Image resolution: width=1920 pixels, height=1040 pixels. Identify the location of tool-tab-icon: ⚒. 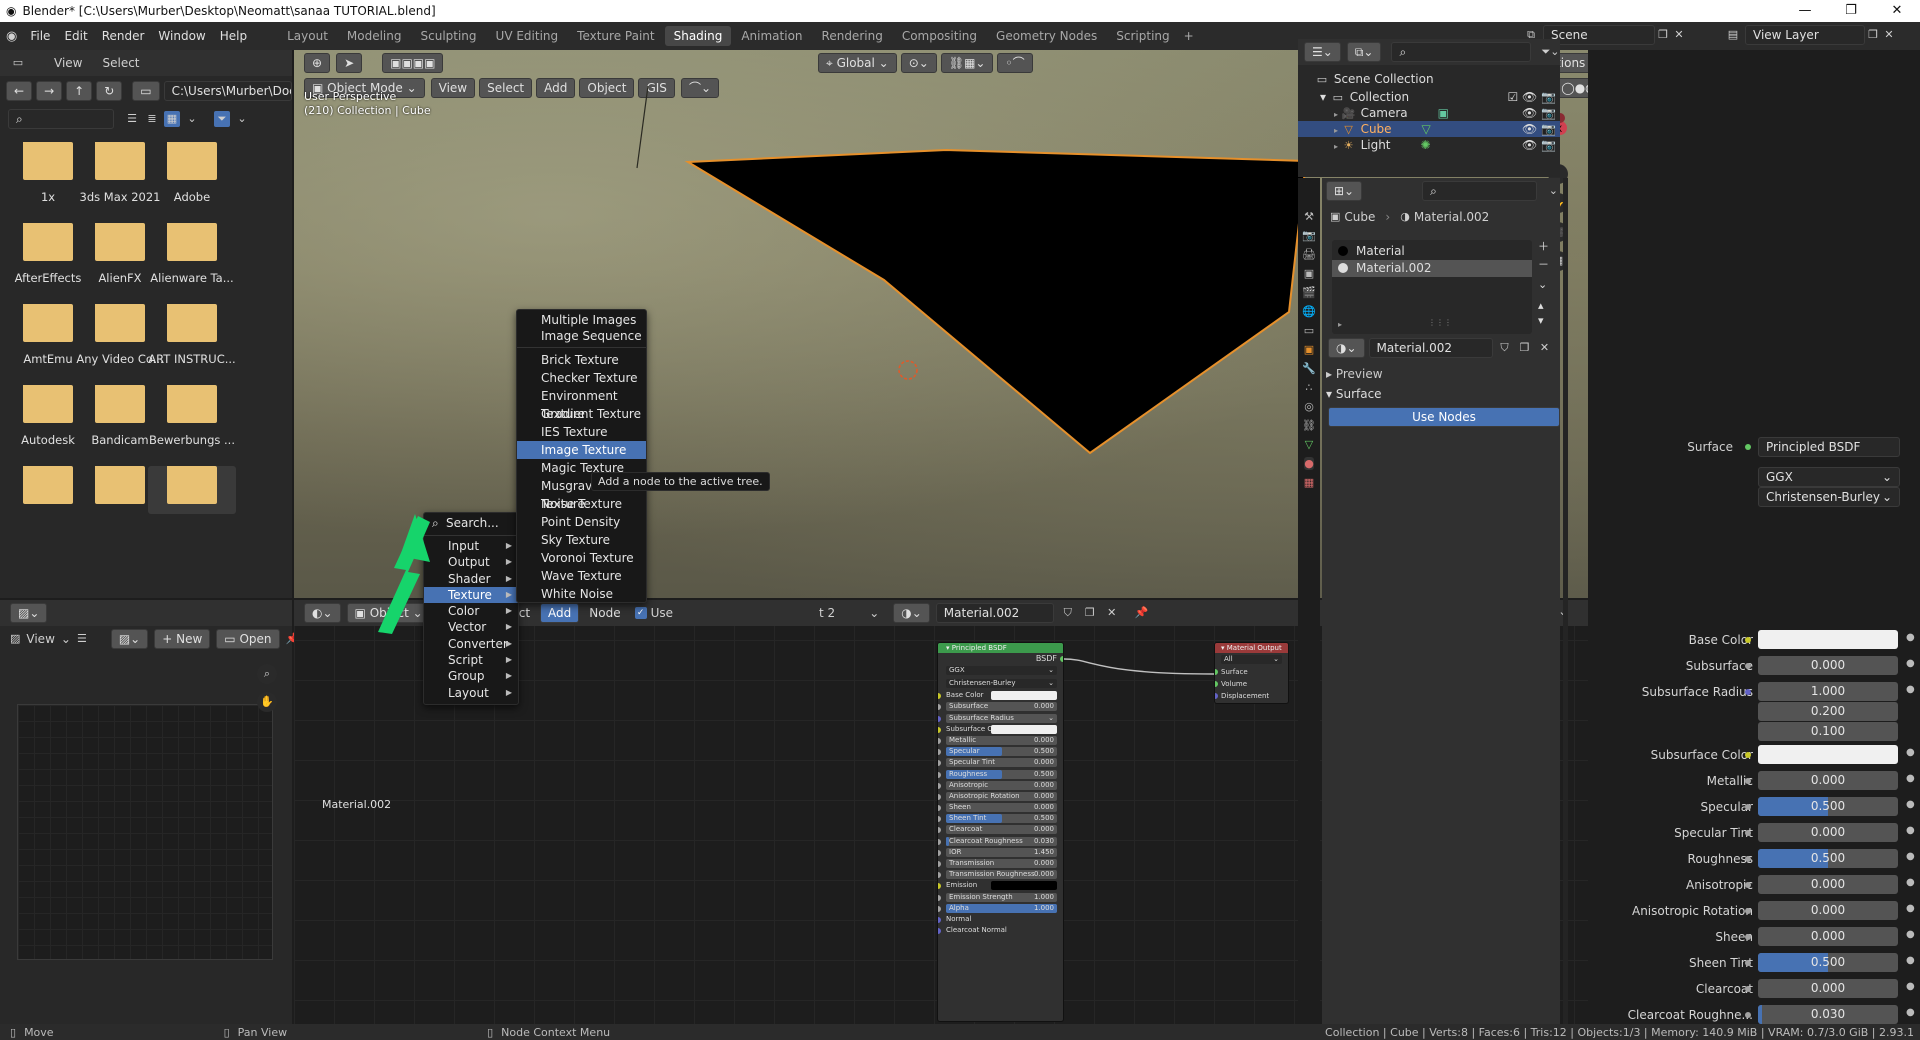
(1309, 216).